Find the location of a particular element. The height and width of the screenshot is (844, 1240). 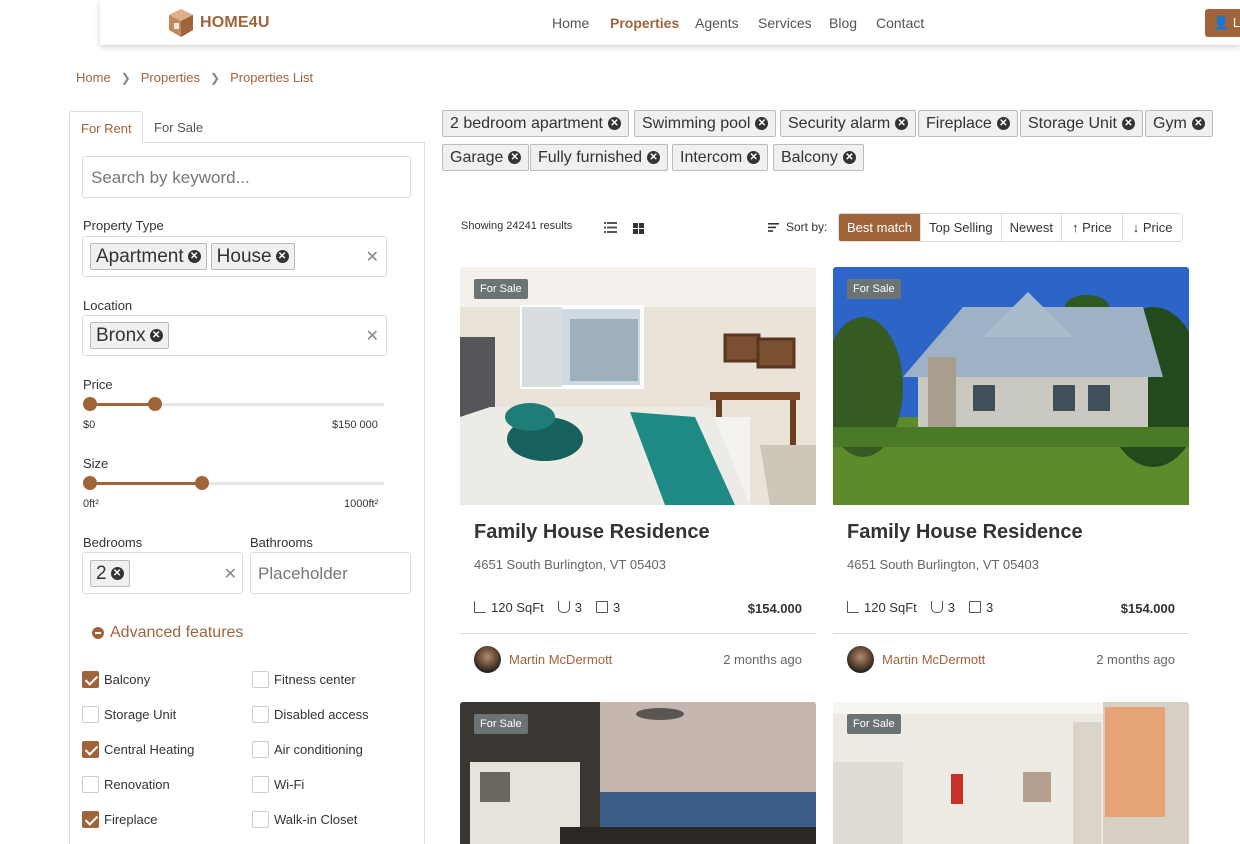

location-label: Location is located at coordinates (108, 305).